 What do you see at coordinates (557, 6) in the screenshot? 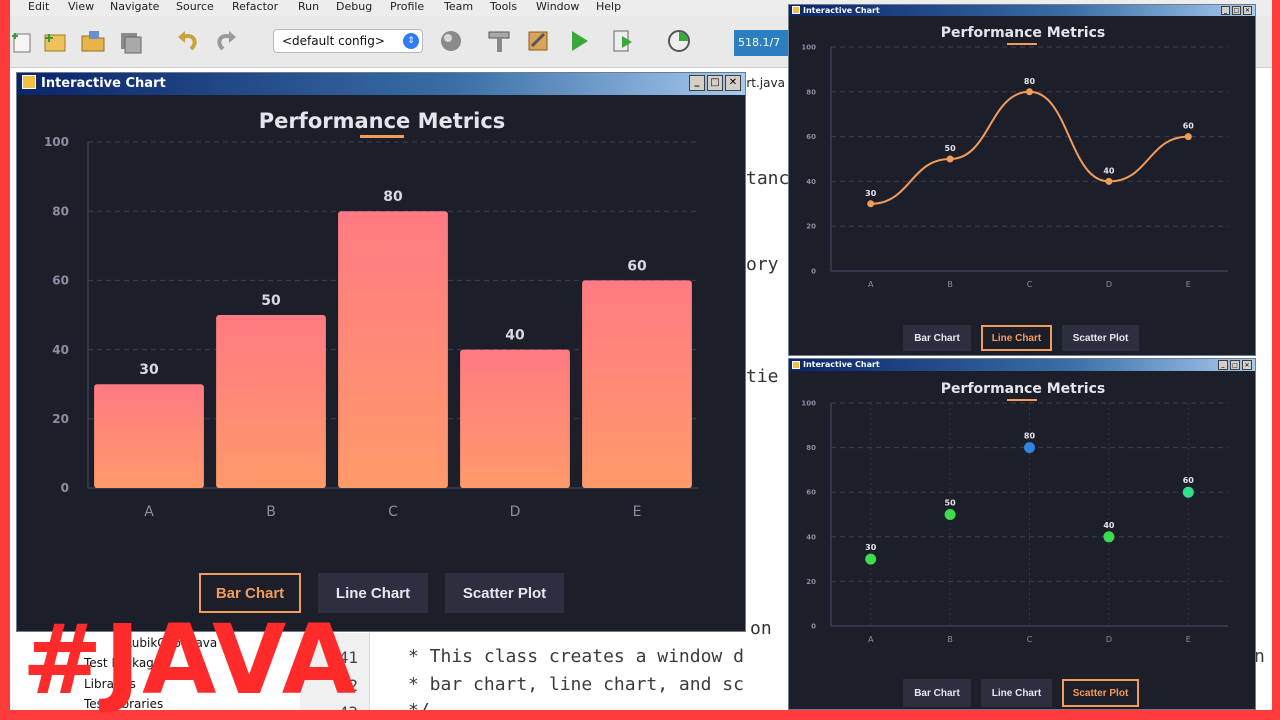
I see `menu-window: Window` at bounding box center [557, 6].